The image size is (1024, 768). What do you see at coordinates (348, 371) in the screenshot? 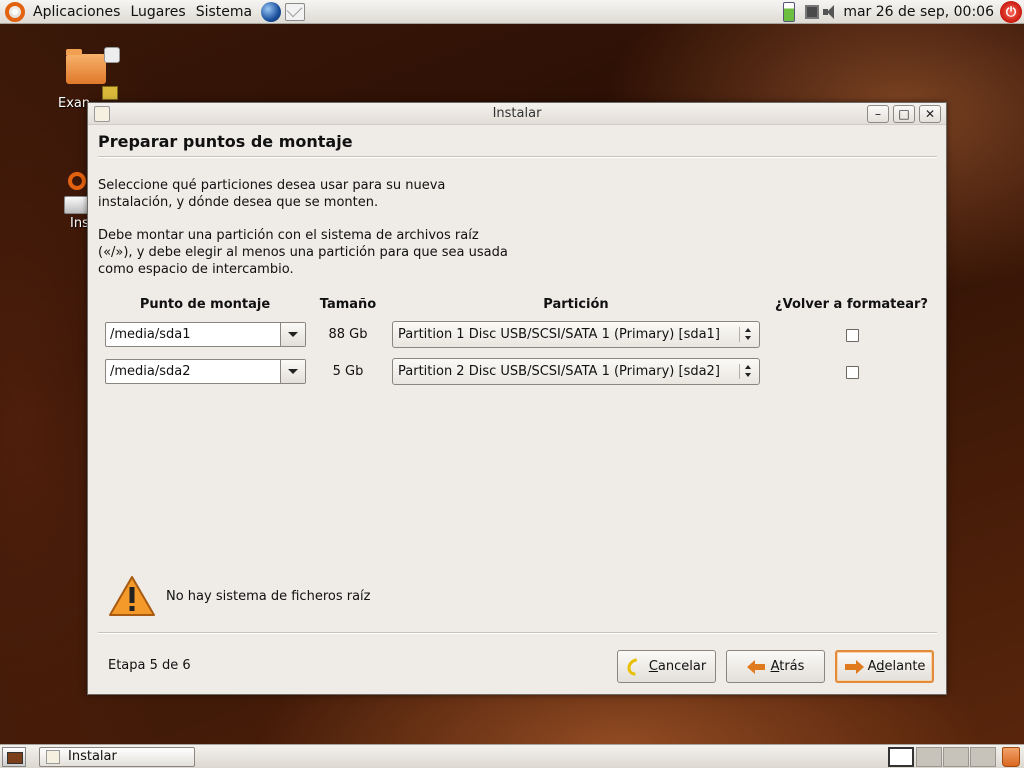
I see `partition-size: 5 Gb` at bounding box center [348, 371].